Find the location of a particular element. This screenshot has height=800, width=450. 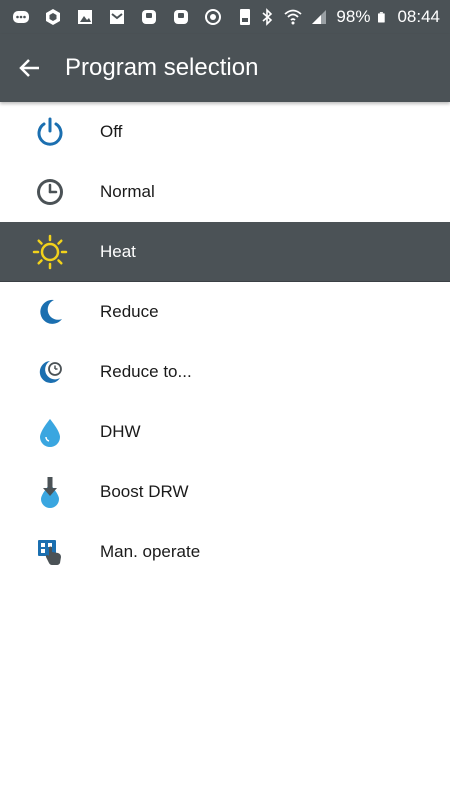

status-bar: 98% 08:44 is located at coordinates (225, 17).